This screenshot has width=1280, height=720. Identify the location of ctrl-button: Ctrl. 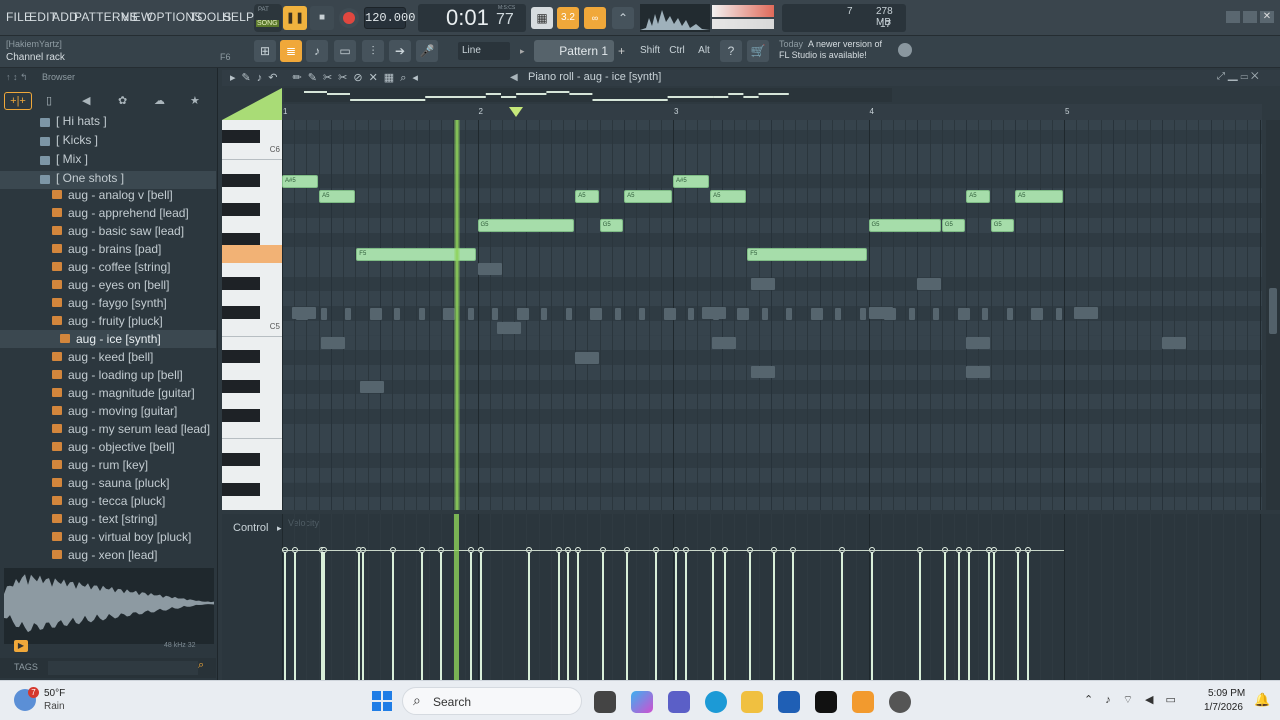
(677, 51).